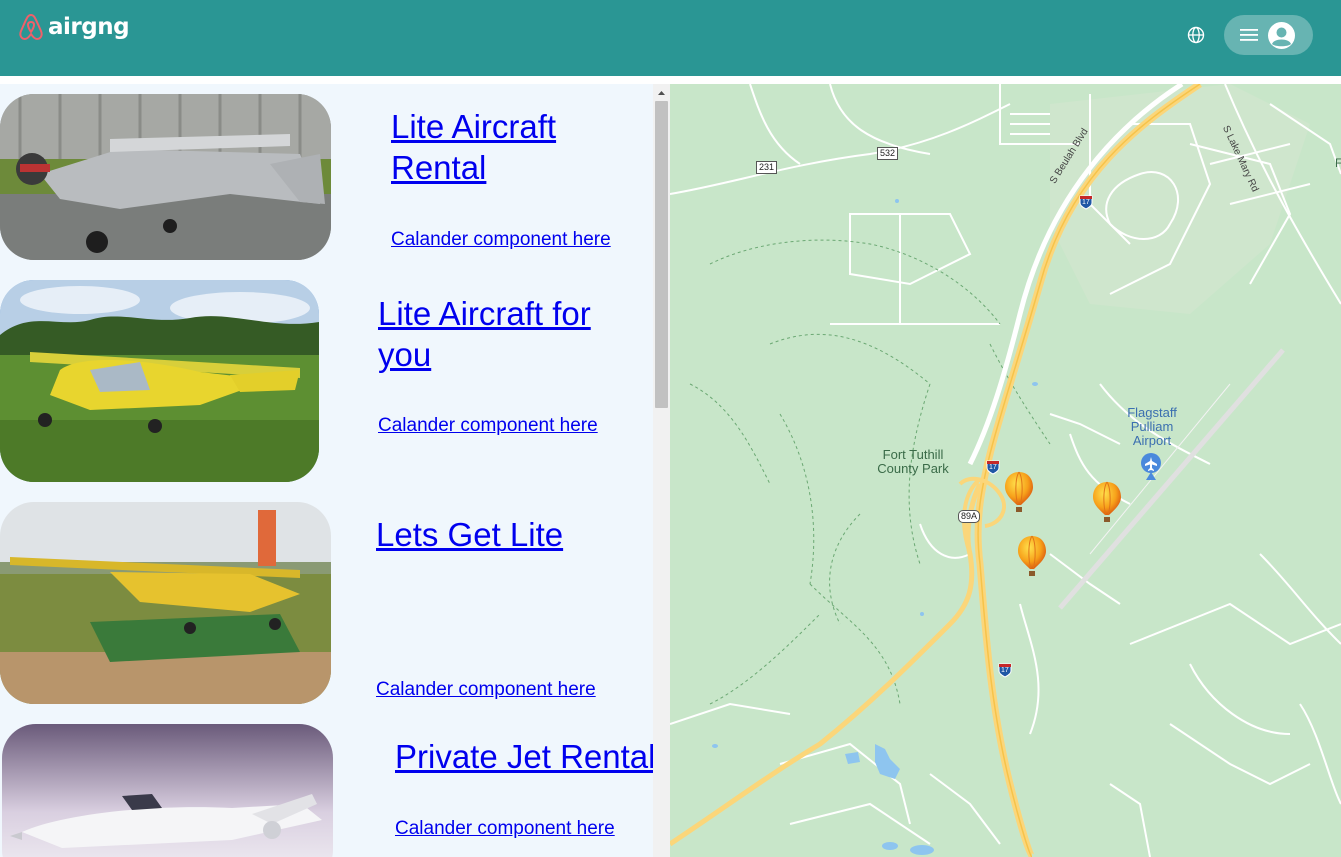 The width and height of the screenshot is (1341, 857). I want to click on listing-card: Lets Get Lite Calander component here, so click(326, 603).